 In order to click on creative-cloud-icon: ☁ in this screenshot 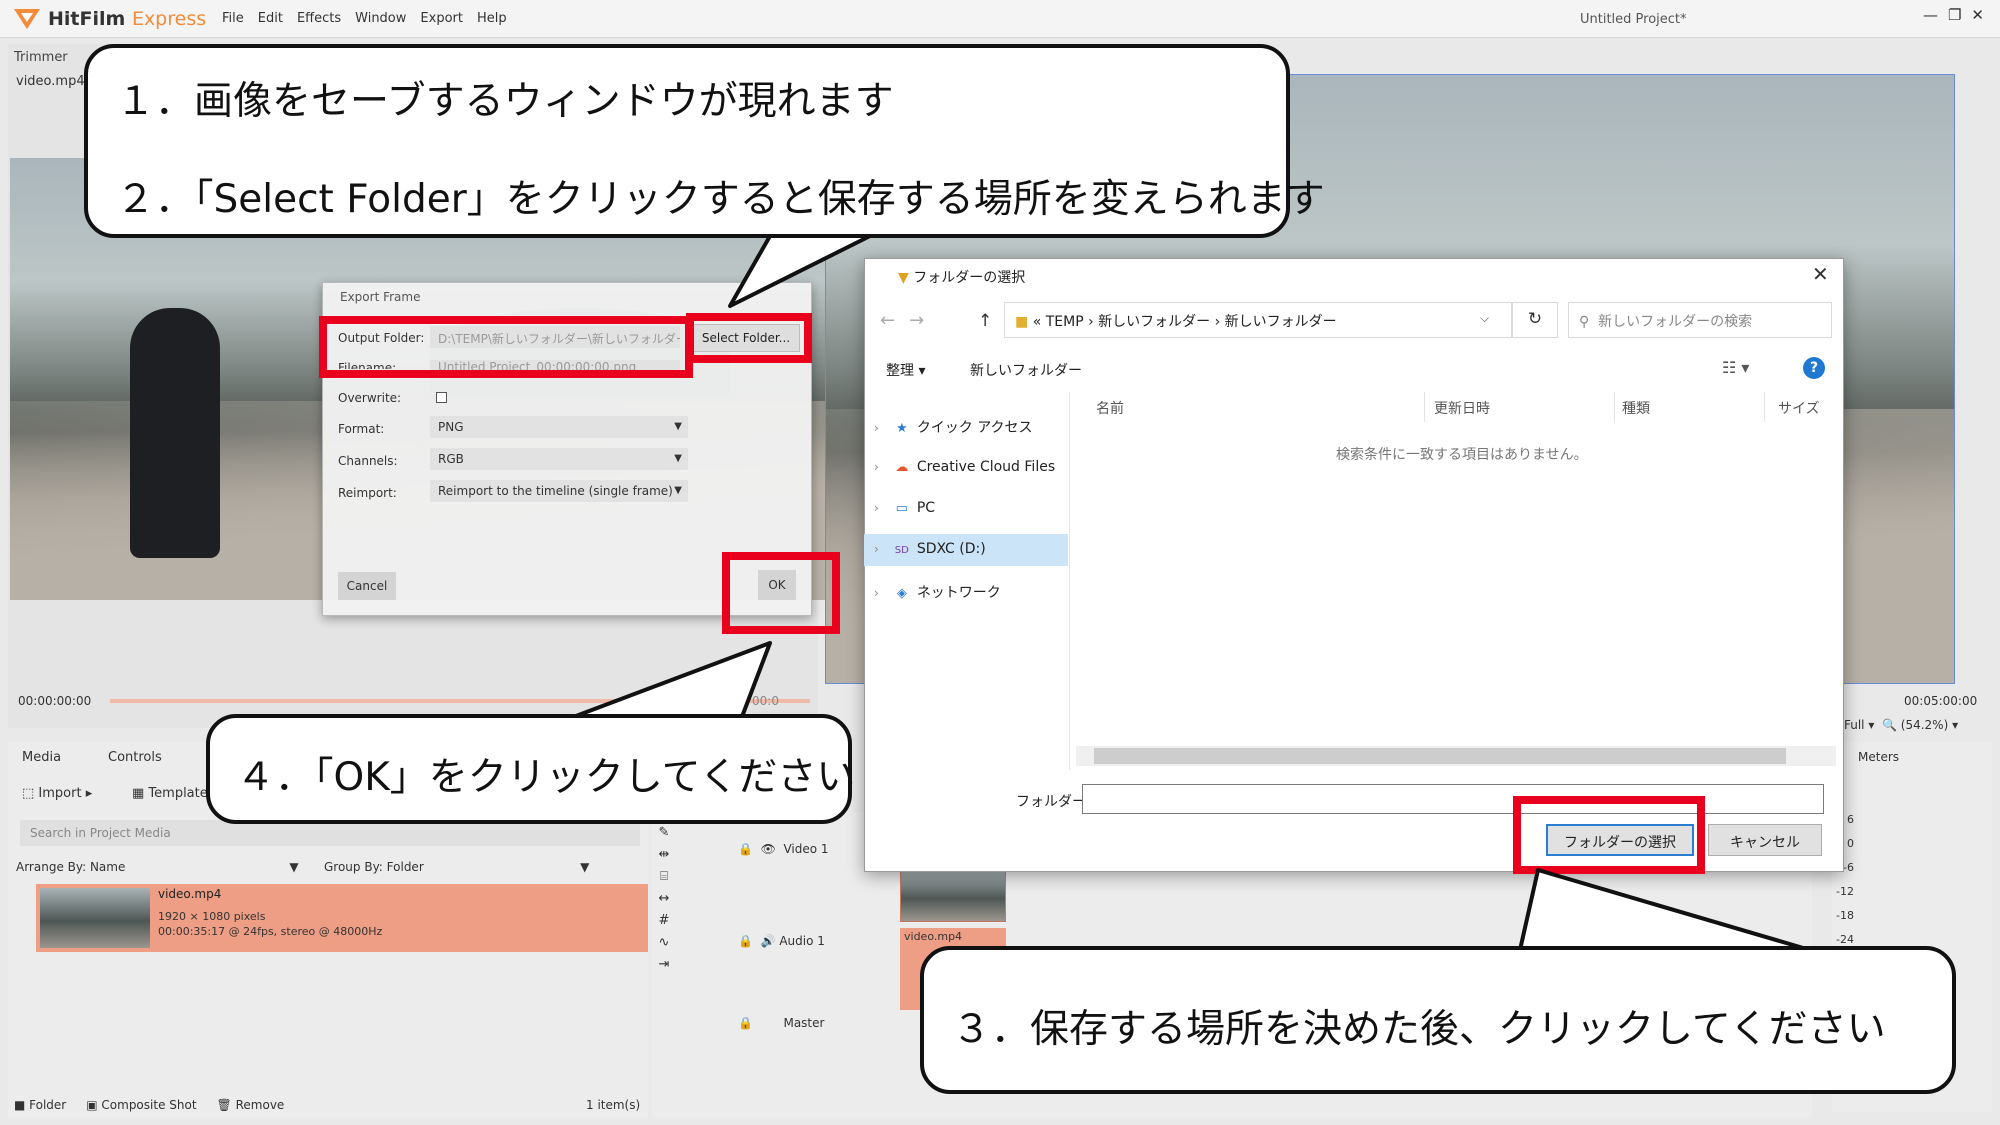, I will do `click(902, 467)`.